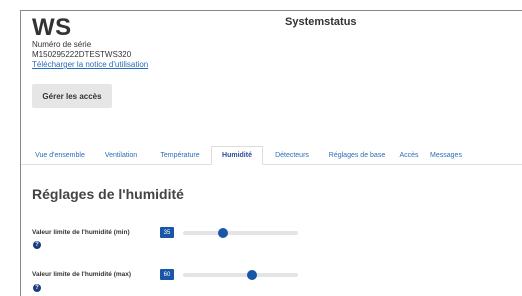 Image resolution: width=522 pixels, height=296 pixels. What do you see at coordinates (237, 155) in the screenshot?
I see `tab-humidite: Humidité` at bounding box center [237, 155].